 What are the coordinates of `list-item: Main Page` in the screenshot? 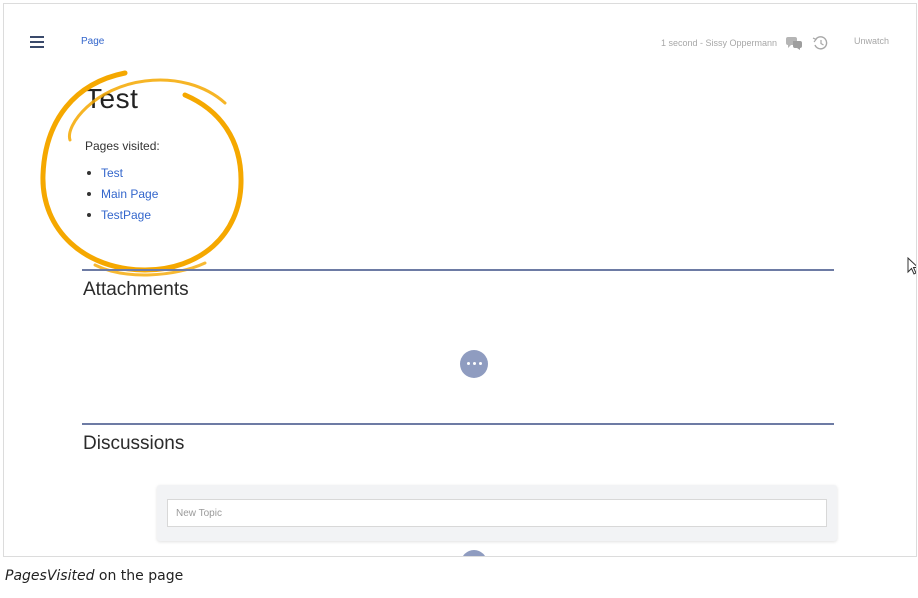 It's located at (121, 194).